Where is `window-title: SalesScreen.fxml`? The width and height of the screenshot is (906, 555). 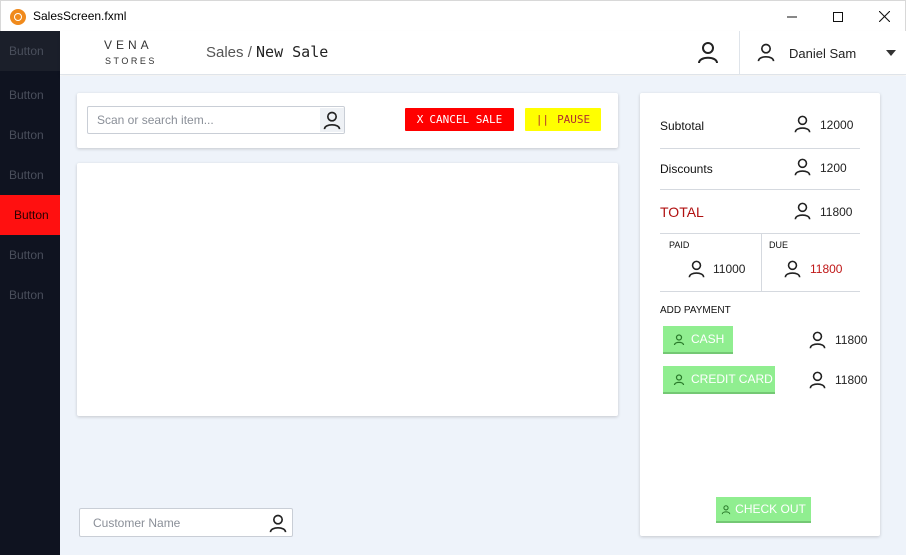 window-title: SalesScreen.fxml is located at coordinates (80, 16).